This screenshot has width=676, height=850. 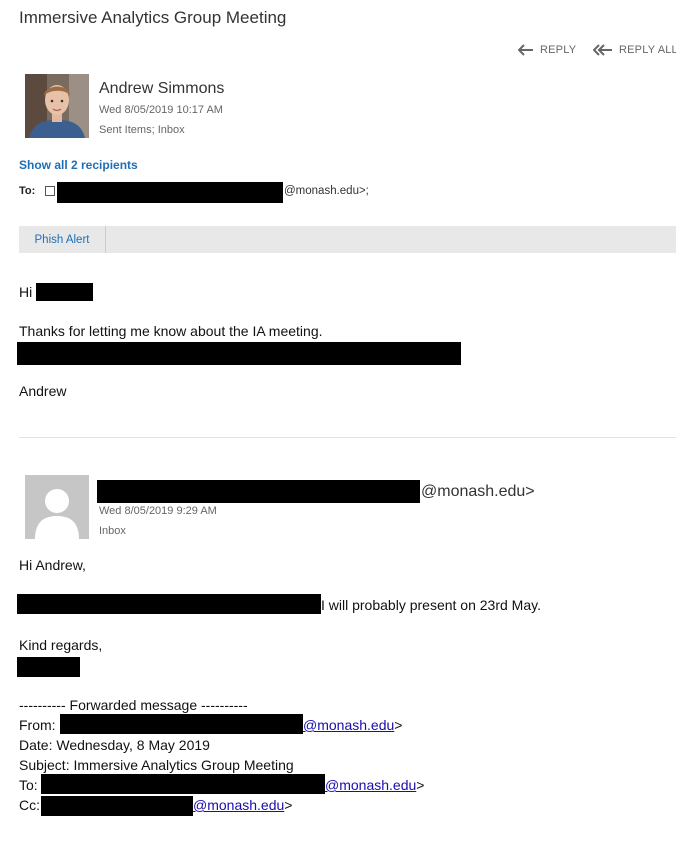 I want to click on reply-button: REPLY, so click(x=547, y=50).